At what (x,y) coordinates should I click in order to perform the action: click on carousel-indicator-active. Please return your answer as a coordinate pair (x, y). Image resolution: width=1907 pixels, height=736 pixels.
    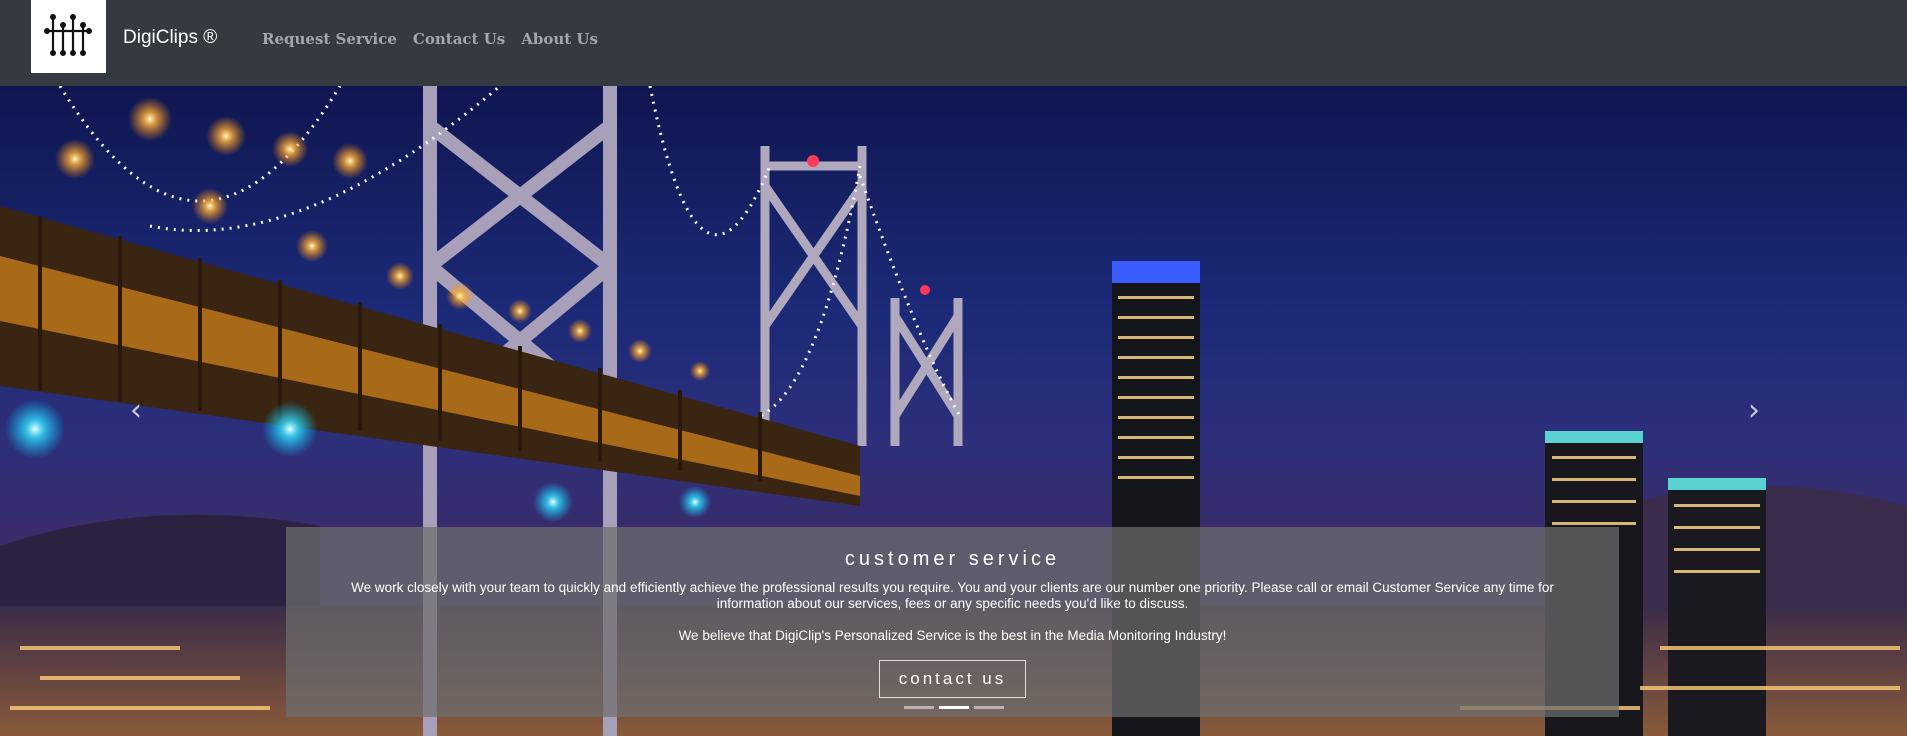
    Looking at the image, I should click on (953, 707).